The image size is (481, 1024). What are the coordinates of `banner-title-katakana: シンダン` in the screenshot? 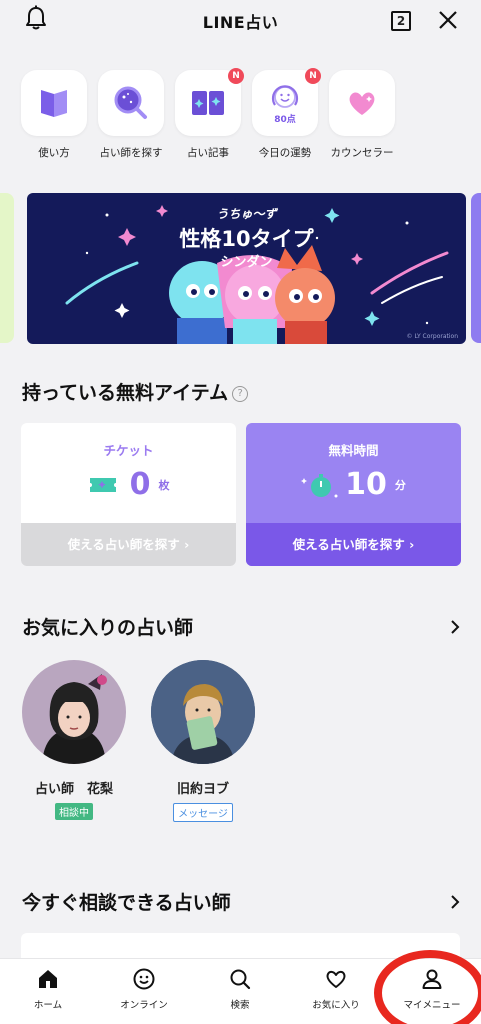 It's located at (246, 262).